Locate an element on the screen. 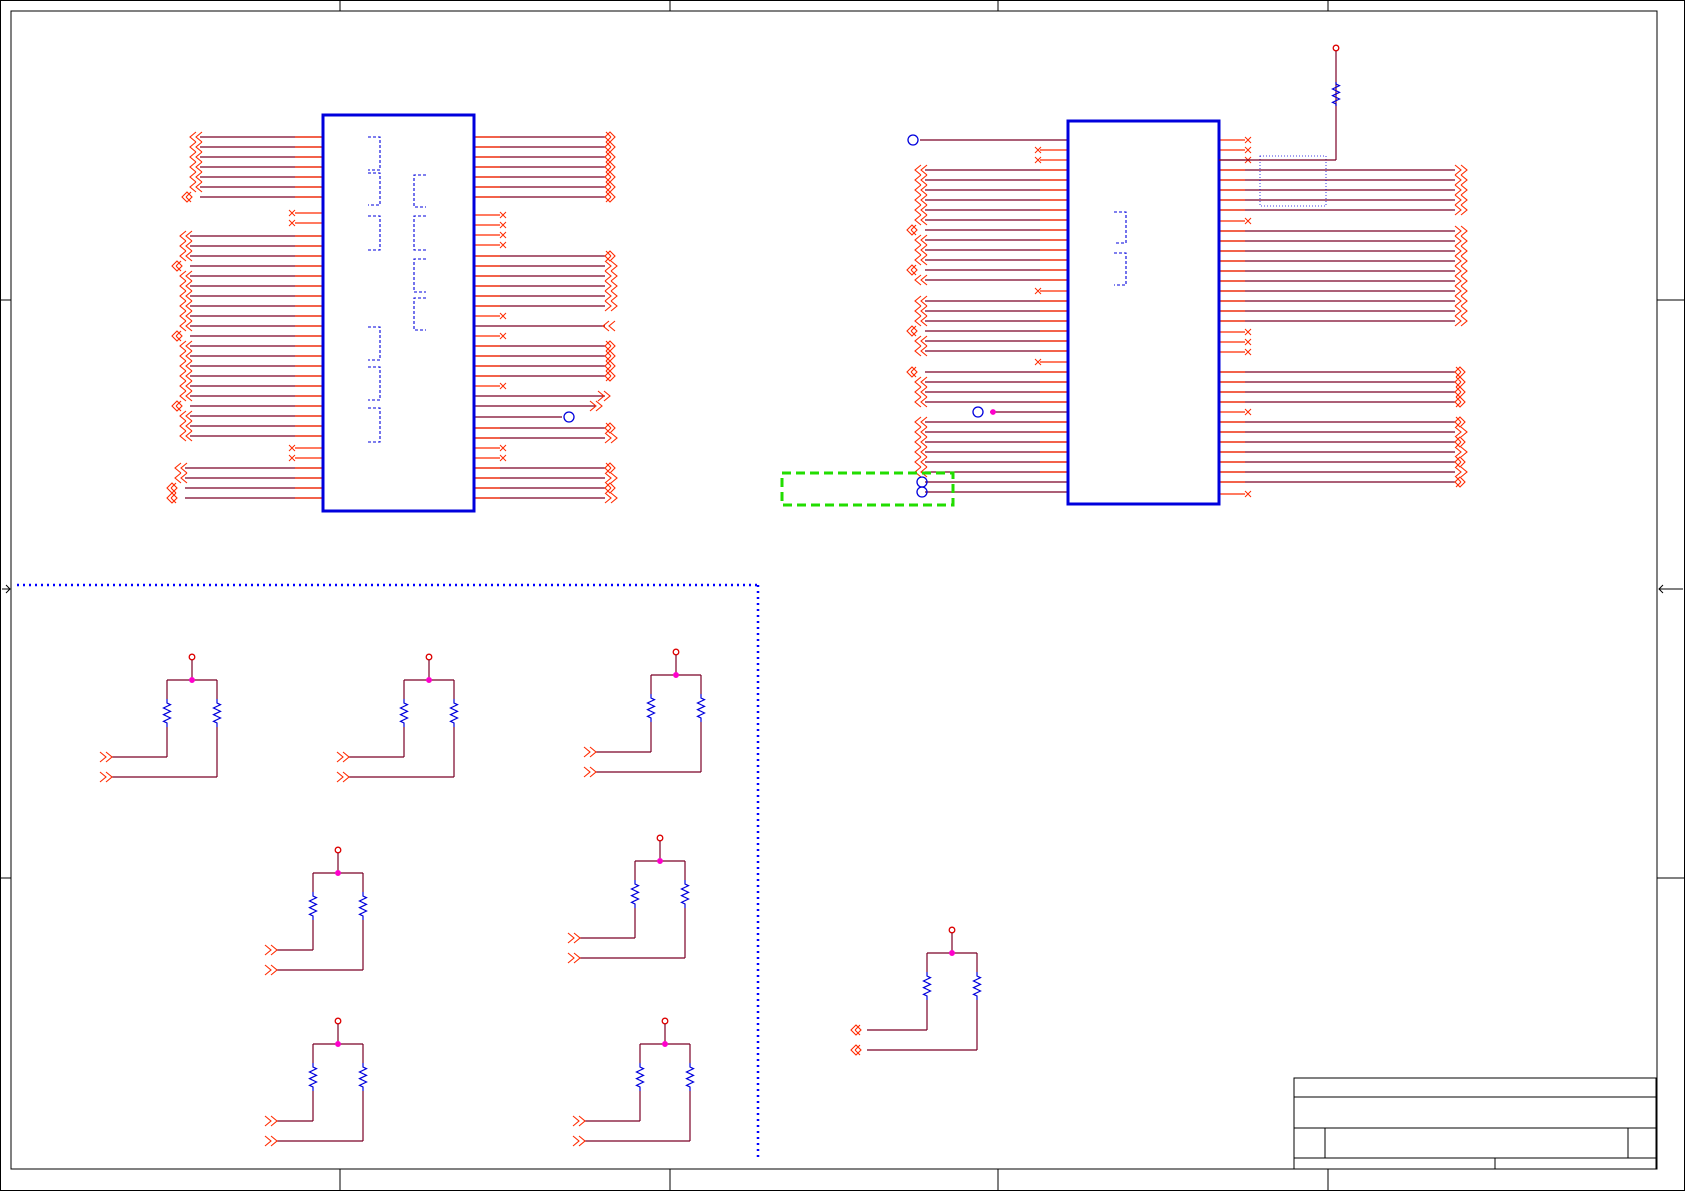 The height and width of the screenshot is (1191, 1685). test-point is located at coordinates (978, 412).